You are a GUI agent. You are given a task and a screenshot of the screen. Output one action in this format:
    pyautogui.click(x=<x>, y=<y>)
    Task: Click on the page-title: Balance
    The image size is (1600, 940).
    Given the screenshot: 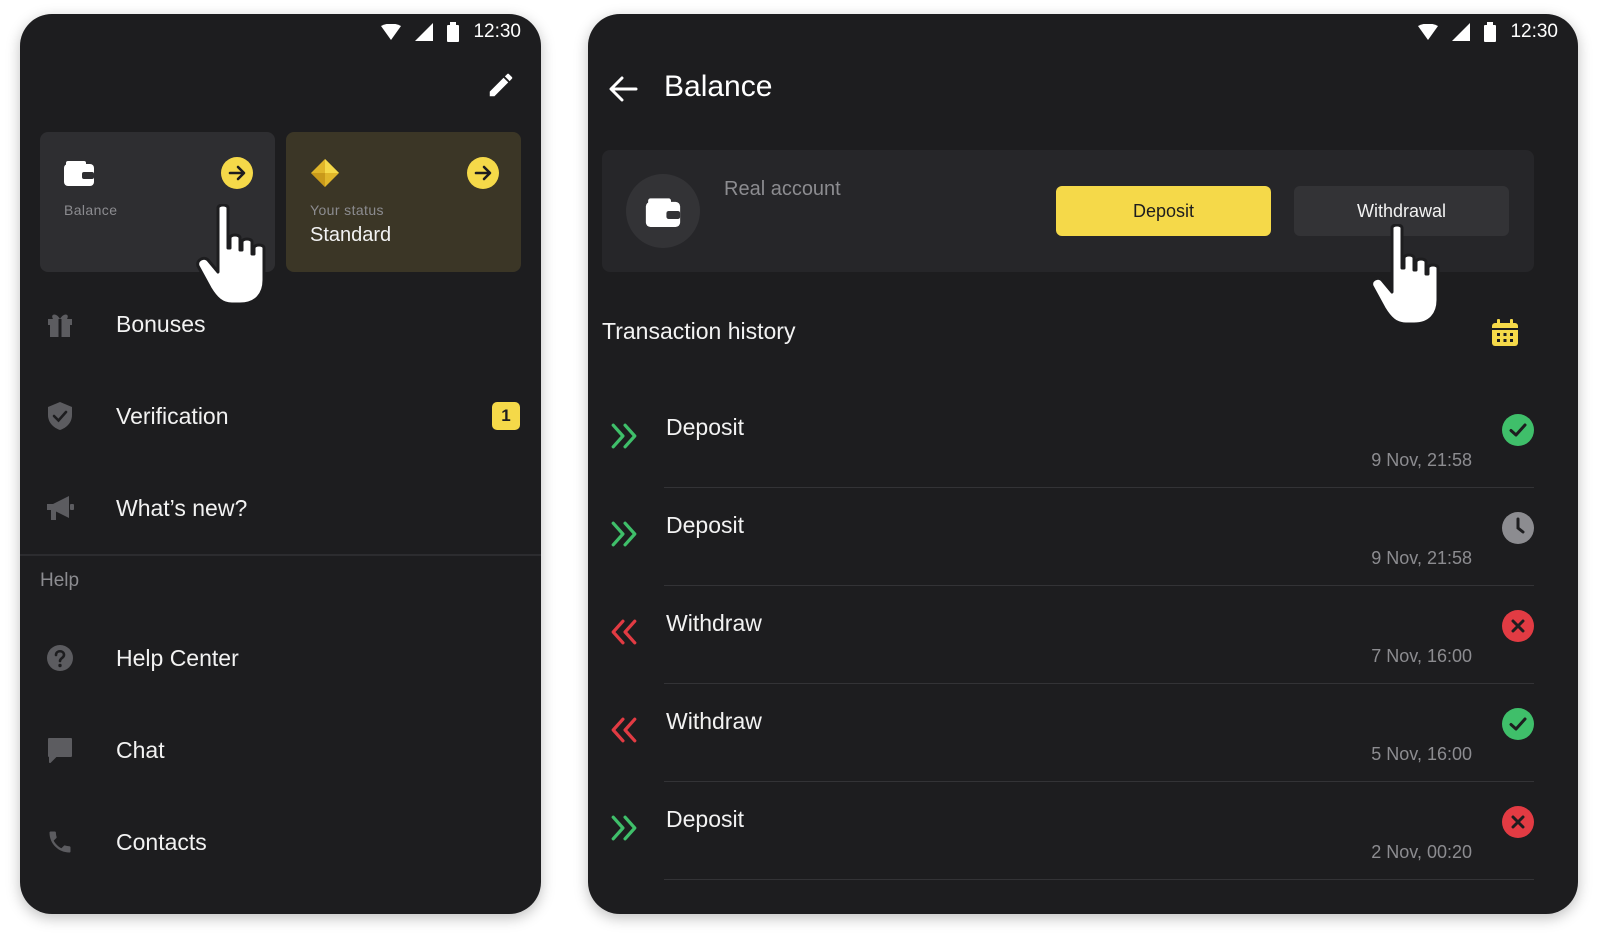 What is the action you would take?
    pyautogui.click(x=718, y=86)
    